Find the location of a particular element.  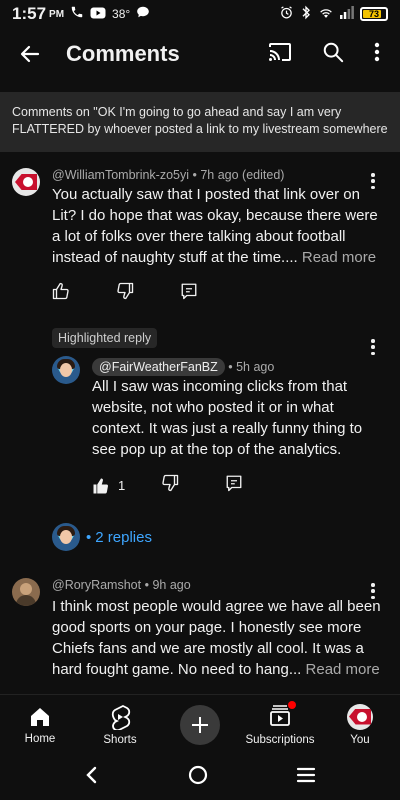

create-button is located at coordinates (200, 724).